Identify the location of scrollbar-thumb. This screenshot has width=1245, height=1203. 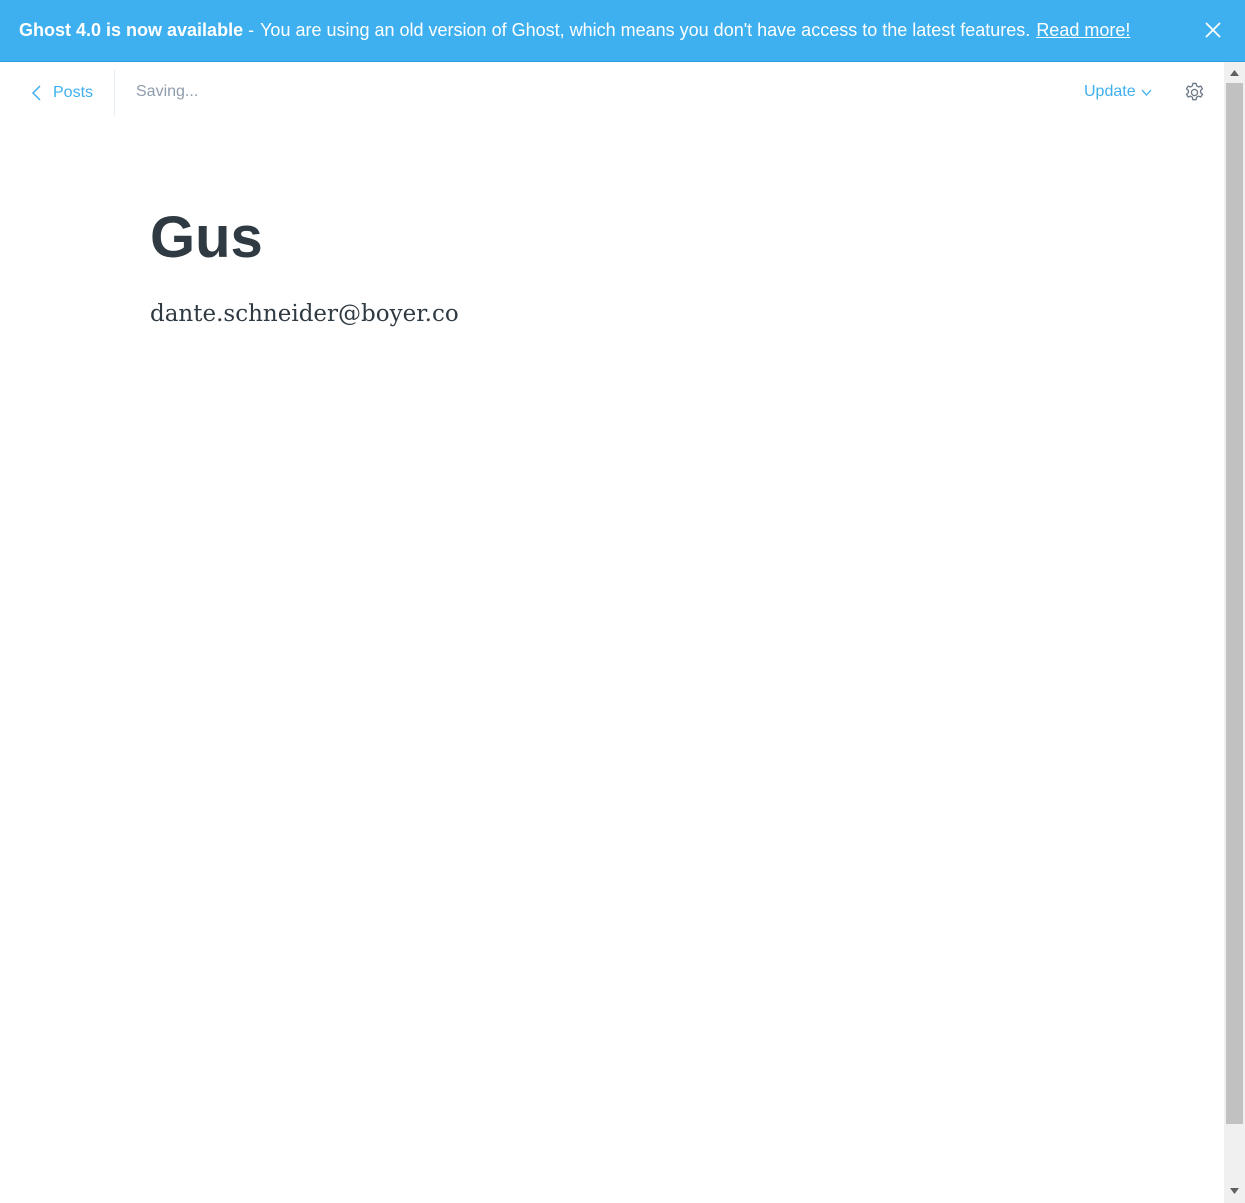
(1234, 603).